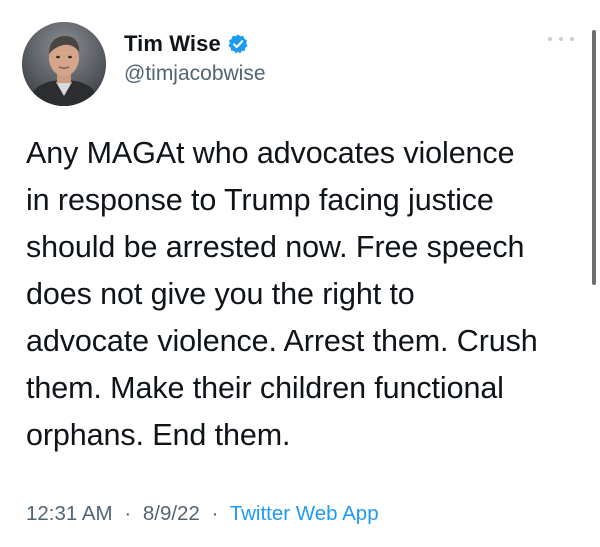 The width and height of the screenshot is (600, 547). What do you see at coordinates (275, 247) in the screenshot?
I see `tweet-text-line: should be arrested now. Free speech` at bounding box center [275, 247].